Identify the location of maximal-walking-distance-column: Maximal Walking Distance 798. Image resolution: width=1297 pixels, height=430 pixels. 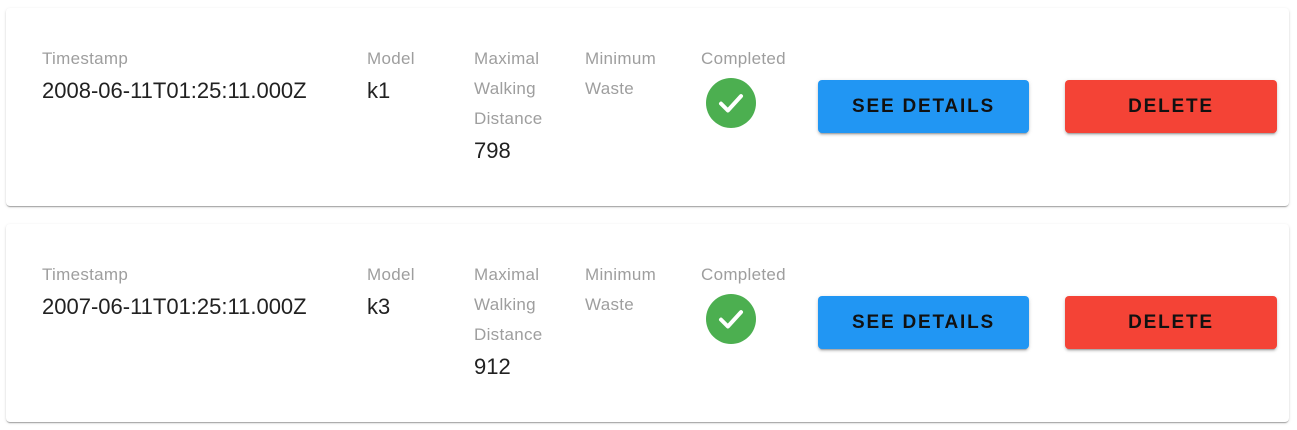
(519, 106).